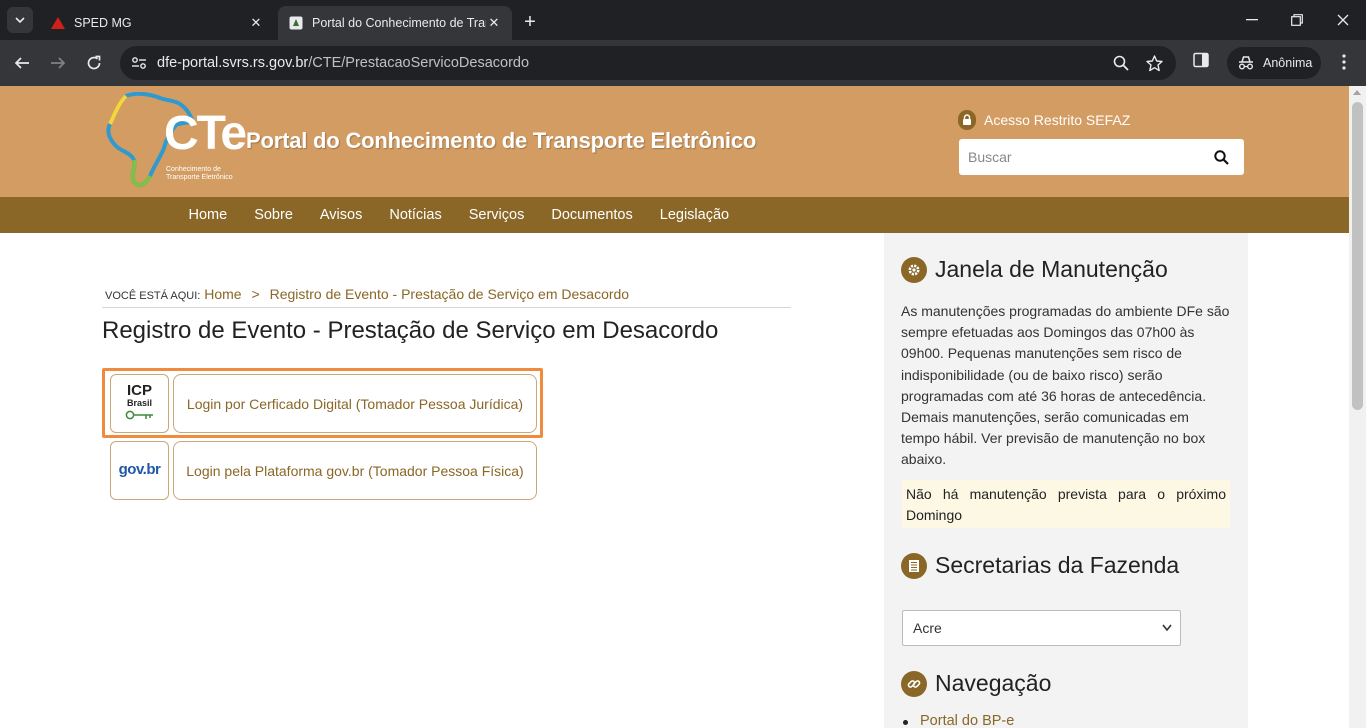 This screenshot has width=1366, height=728. I want to click on close-window-icon, so click(1343, 20).